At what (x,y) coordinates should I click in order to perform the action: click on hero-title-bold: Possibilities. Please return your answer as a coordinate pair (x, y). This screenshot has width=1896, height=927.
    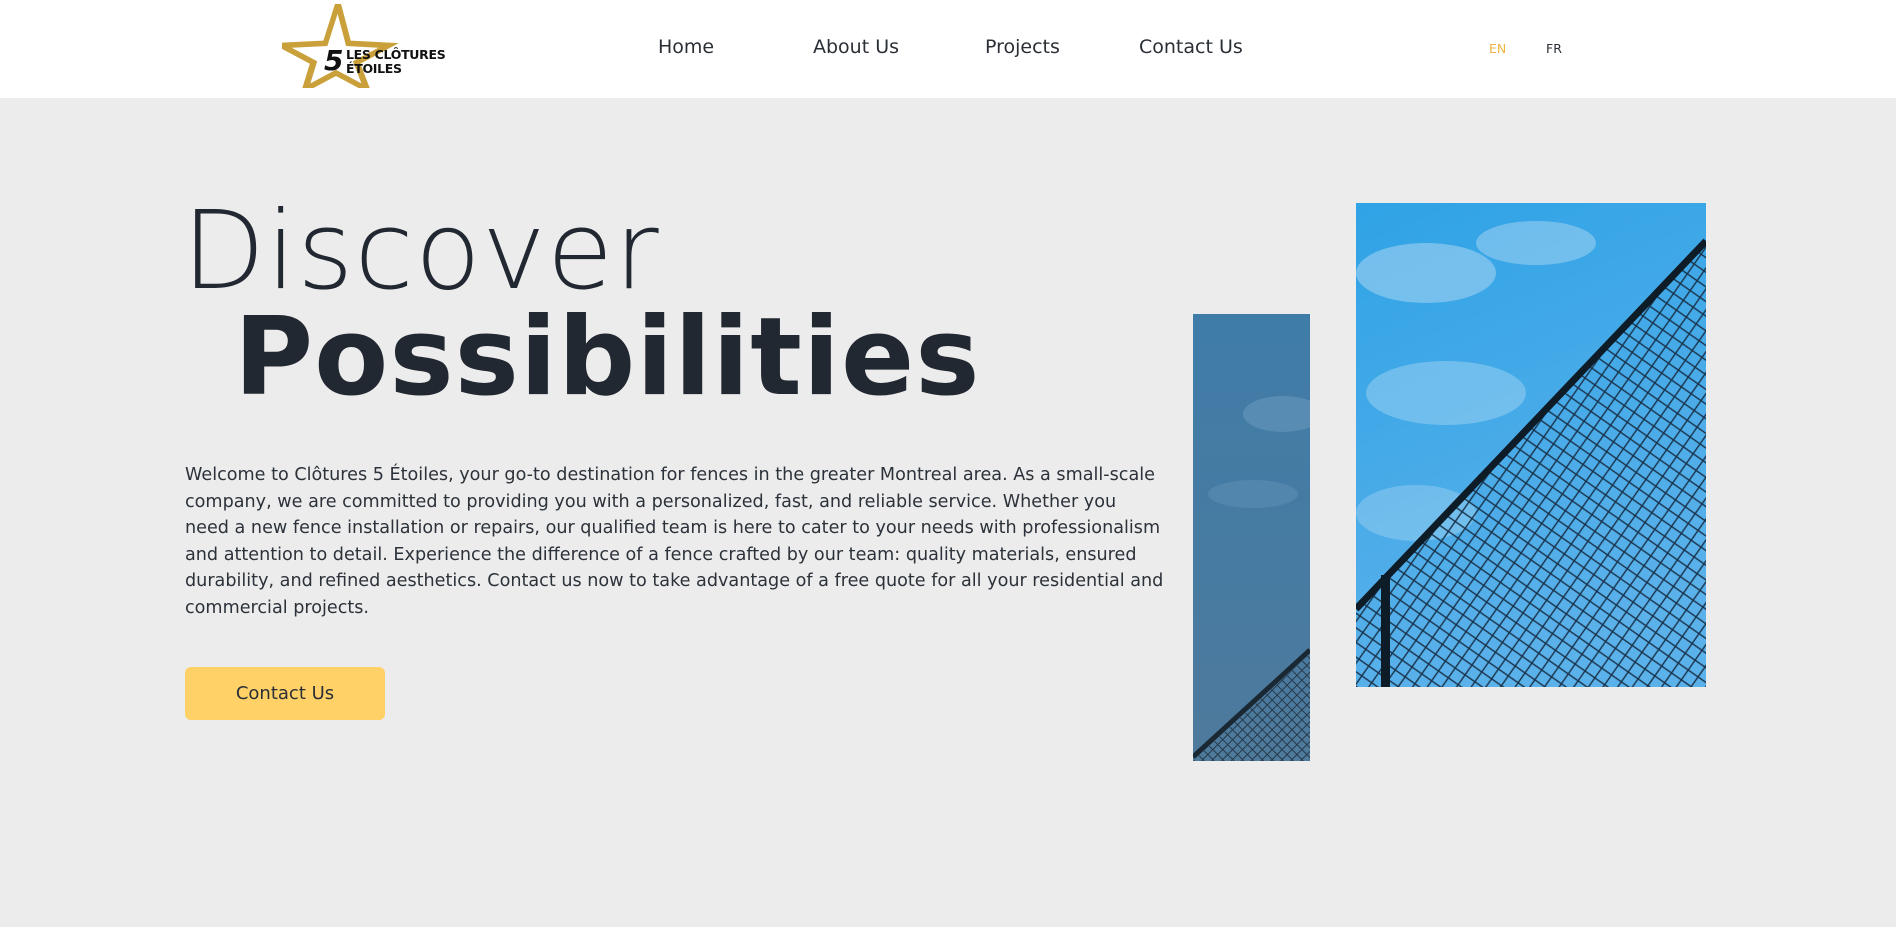
    Looking at the image, I should click on (607, 357).